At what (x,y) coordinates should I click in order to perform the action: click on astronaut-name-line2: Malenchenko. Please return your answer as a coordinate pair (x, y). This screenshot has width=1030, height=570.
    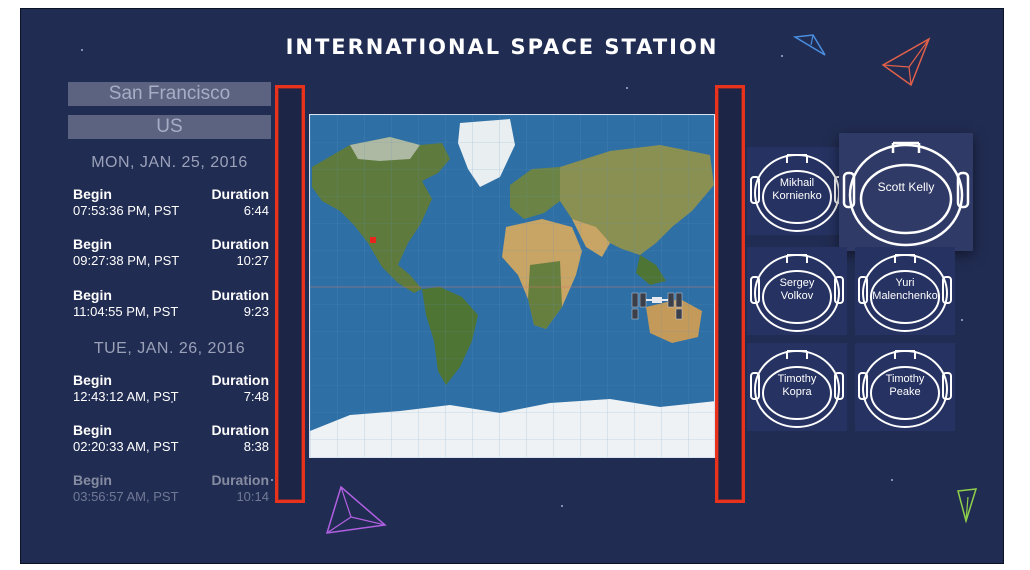
    Looking at the image, I should click on (905, 296).